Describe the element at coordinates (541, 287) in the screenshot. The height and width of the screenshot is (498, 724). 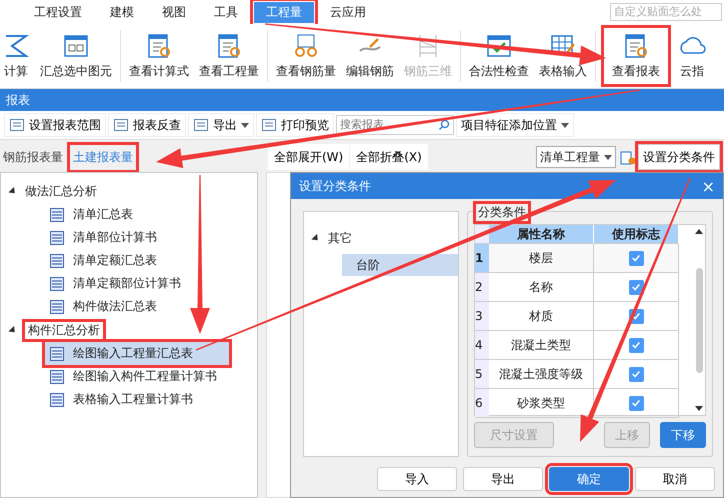
I see `table-cell: 名称` at that location.